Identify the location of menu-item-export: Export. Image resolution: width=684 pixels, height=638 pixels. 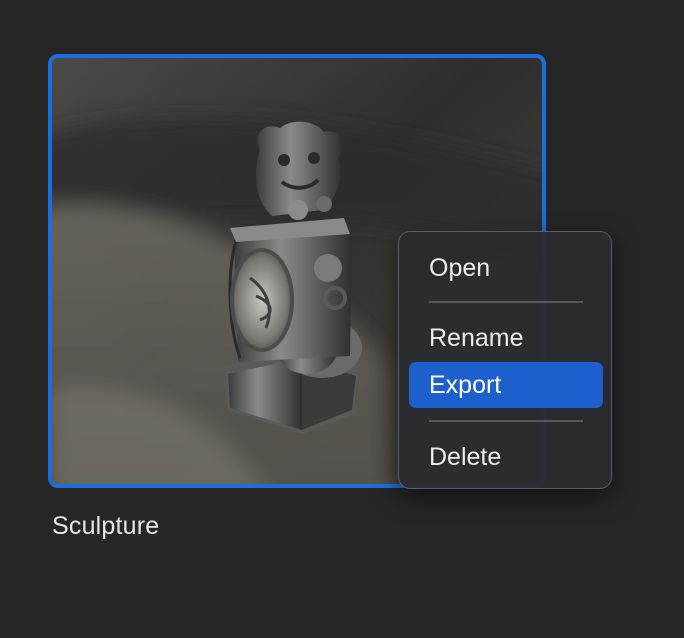
(506, 385).